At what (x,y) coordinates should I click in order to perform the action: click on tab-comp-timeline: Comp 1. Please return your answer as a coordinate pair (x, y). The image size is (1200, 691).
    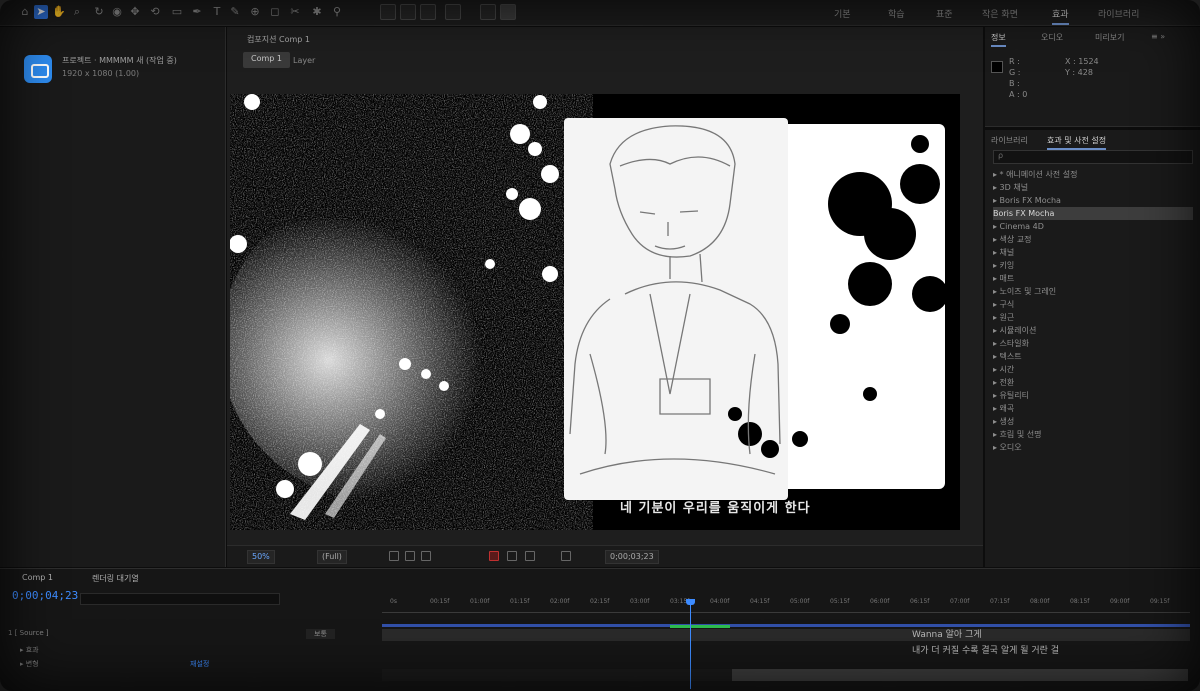
    Looking at the image, I should click on (37, 577).